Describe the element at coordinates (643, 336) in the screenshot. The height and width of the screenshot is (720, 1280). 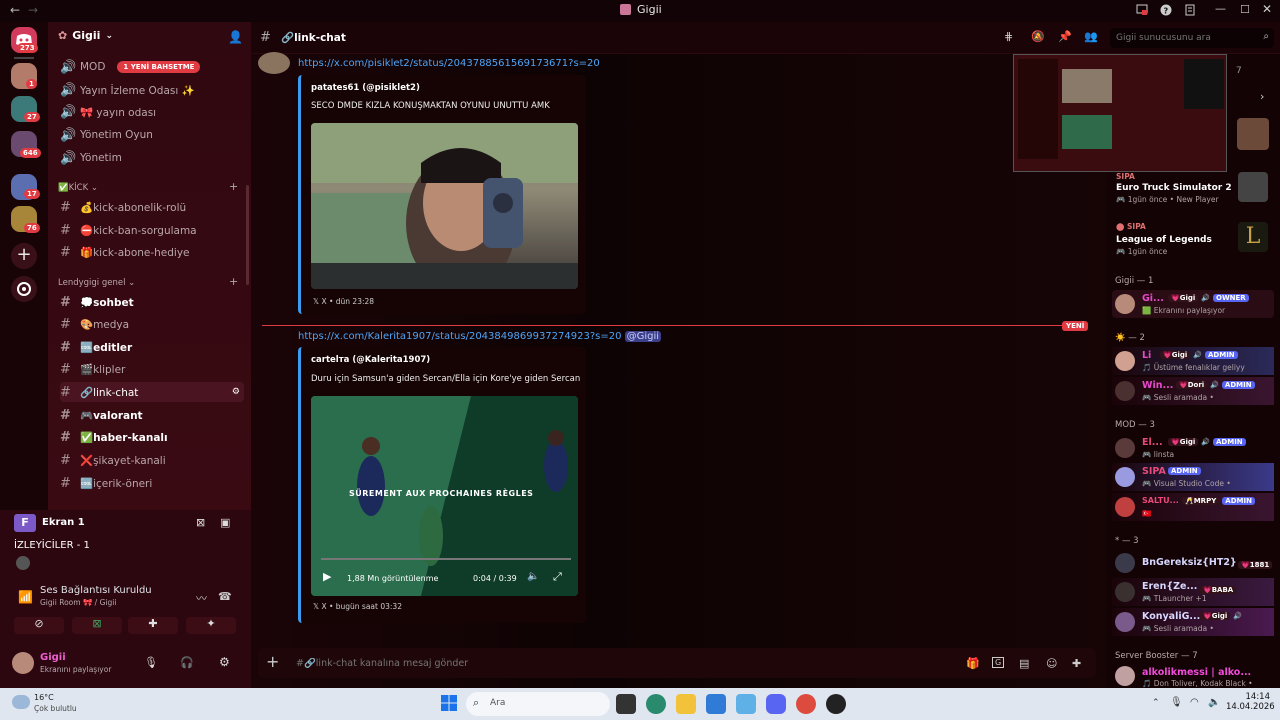
I see `mention: @Gigii` at that location.